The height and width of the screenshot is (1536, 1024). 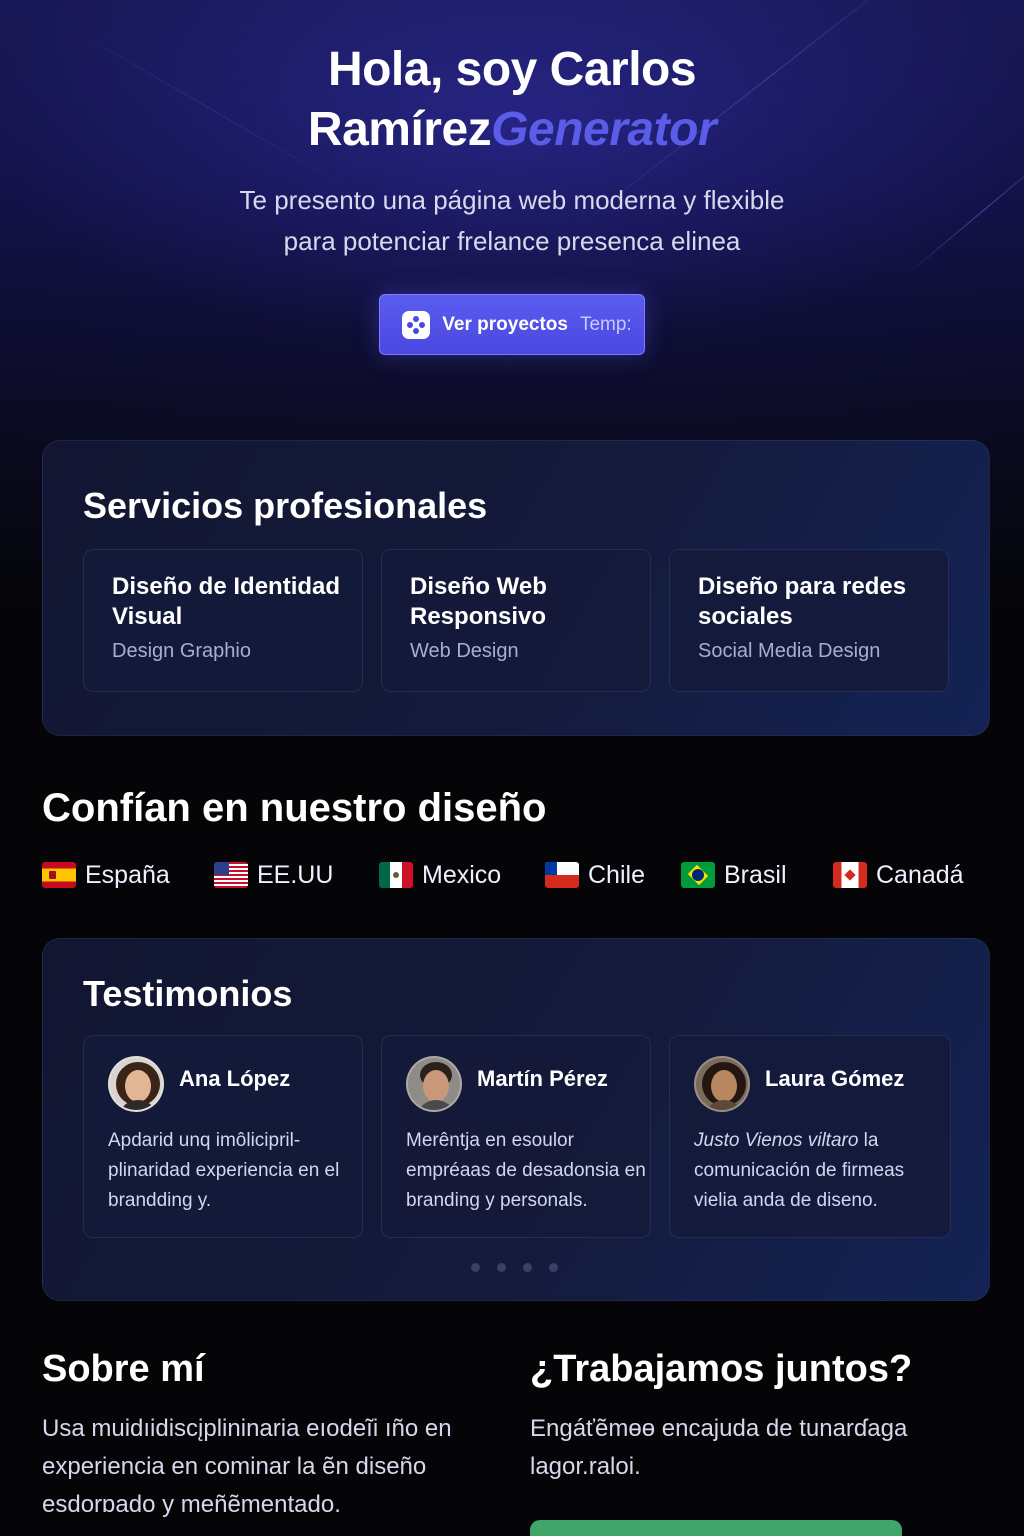 I want to click on service-card-web: Diseño Web Responsivo Web Design, so click(x=516, y=620).